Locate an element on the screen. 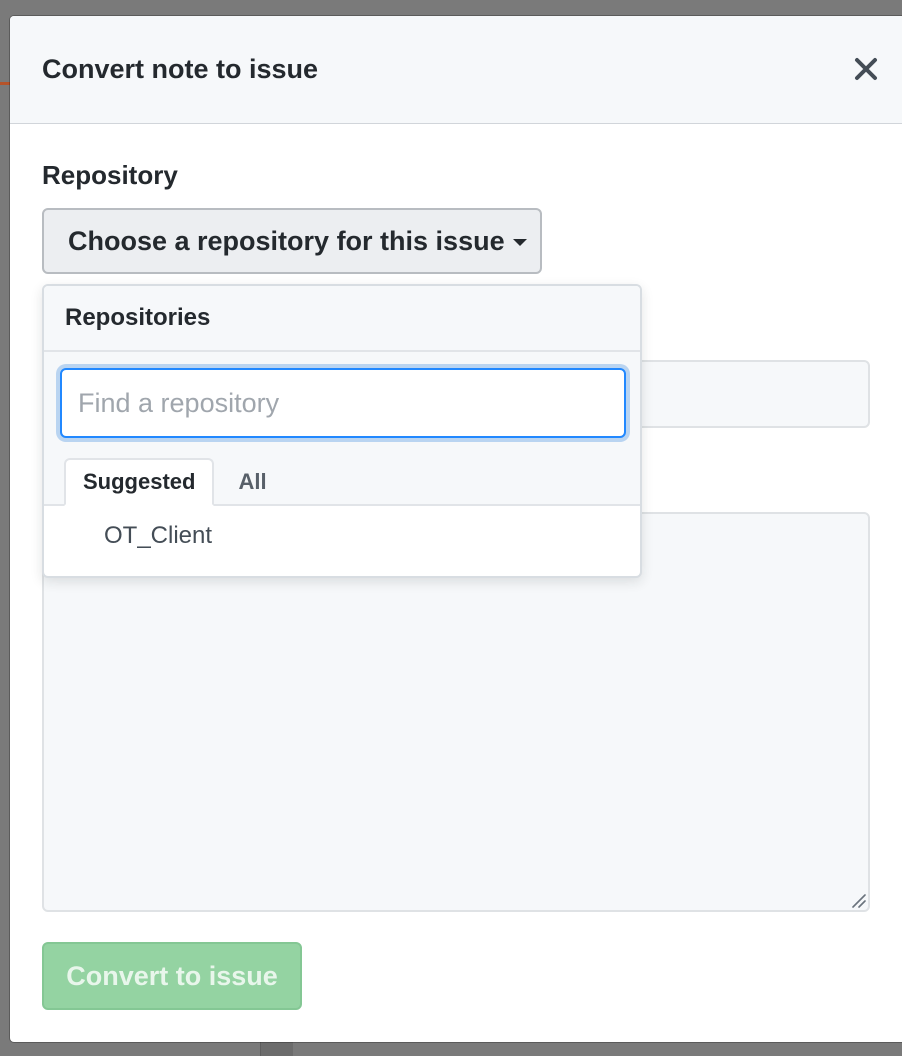 The width and height of the screenshot is (902, 1056). background-strip is located at coordinates (276, 1048).